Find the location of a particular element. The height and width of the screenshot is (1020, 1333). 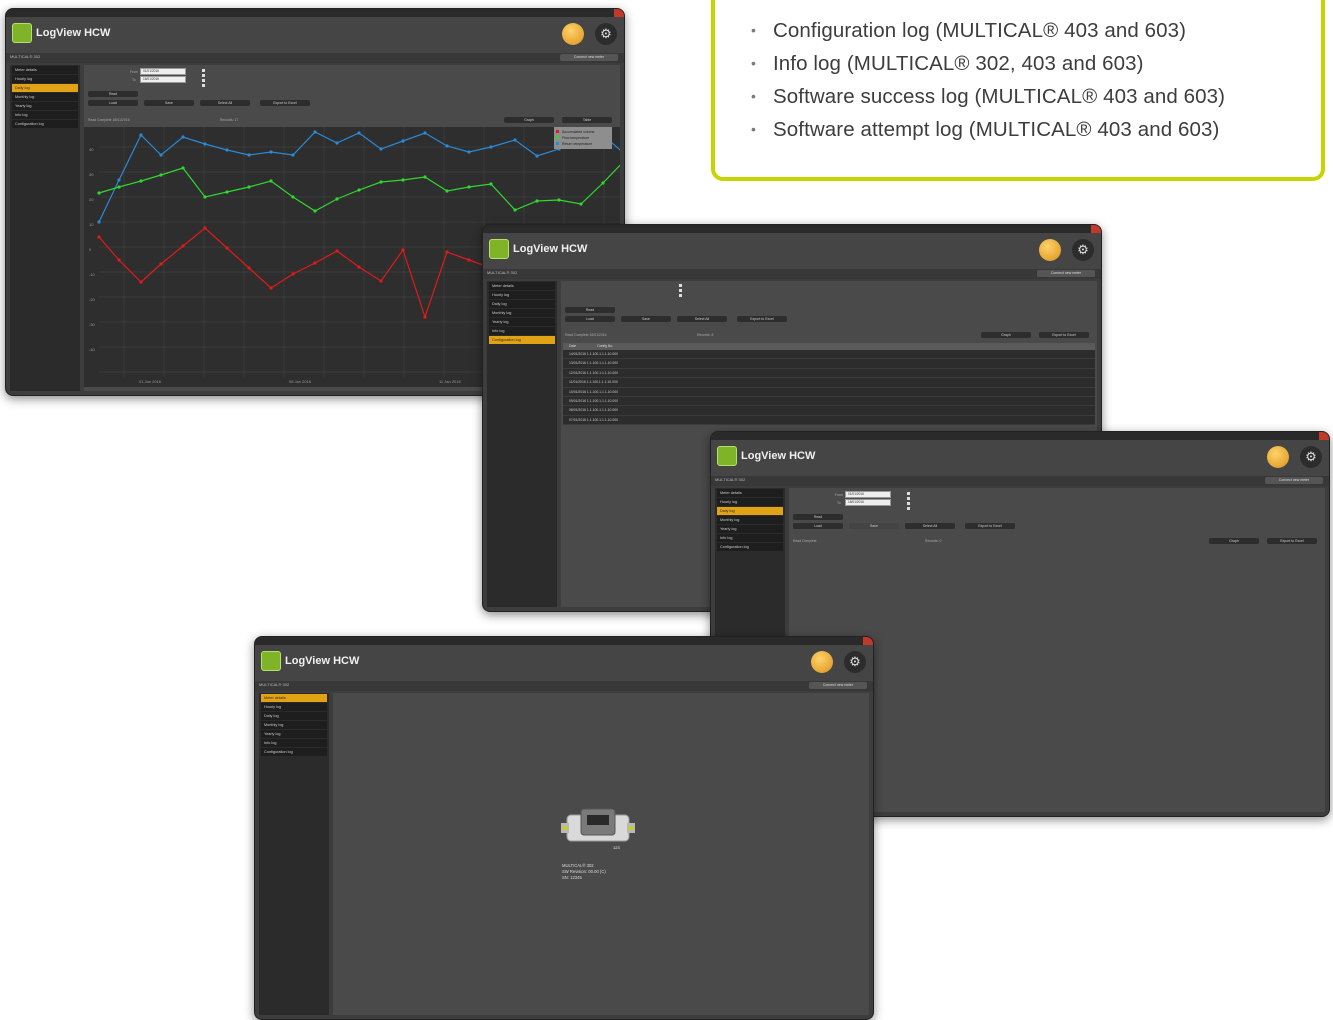

table-row: 07/01/2016 1.1.100.1.1.1.10.000 is located at coordinates (829, 420).